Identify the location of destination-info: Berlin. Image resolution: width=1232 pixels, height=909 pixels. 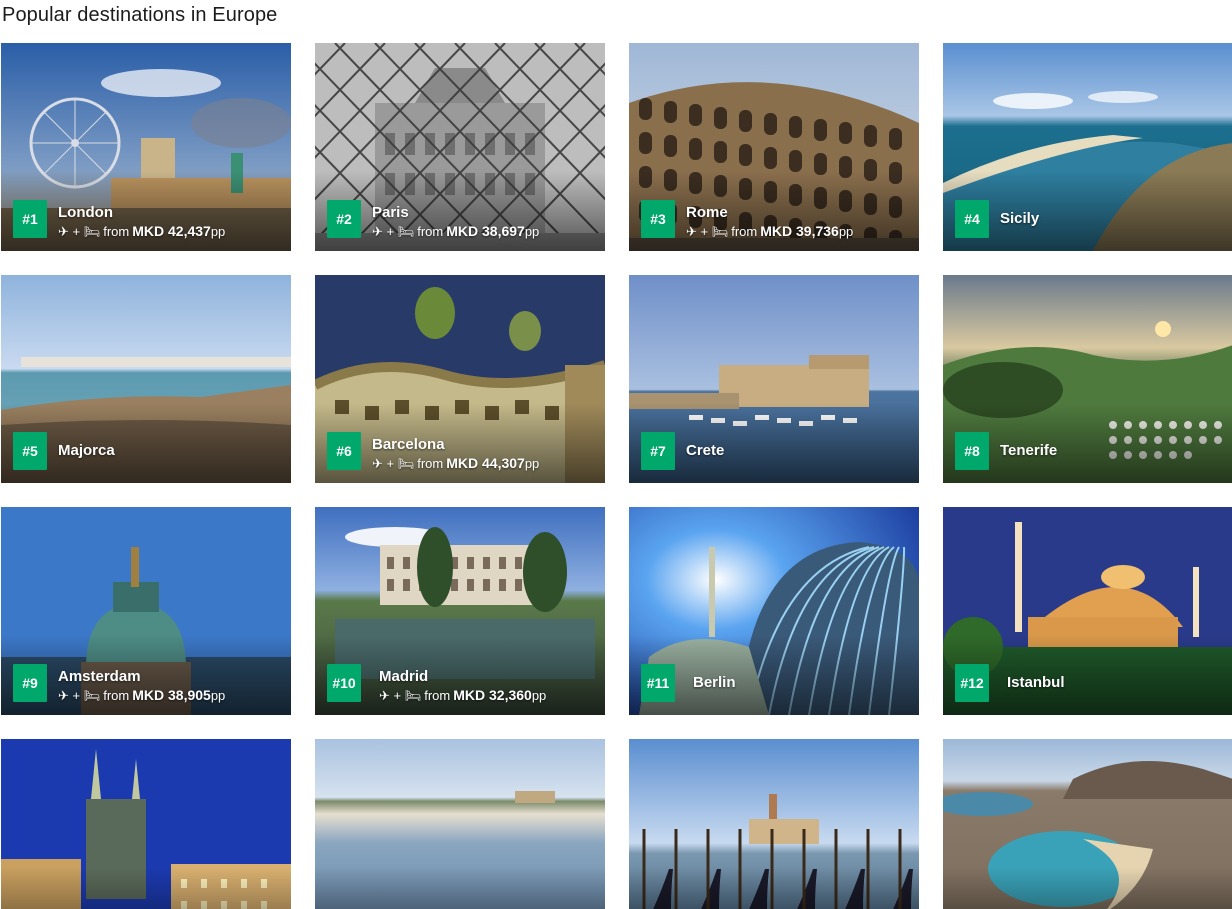
(714, 683).